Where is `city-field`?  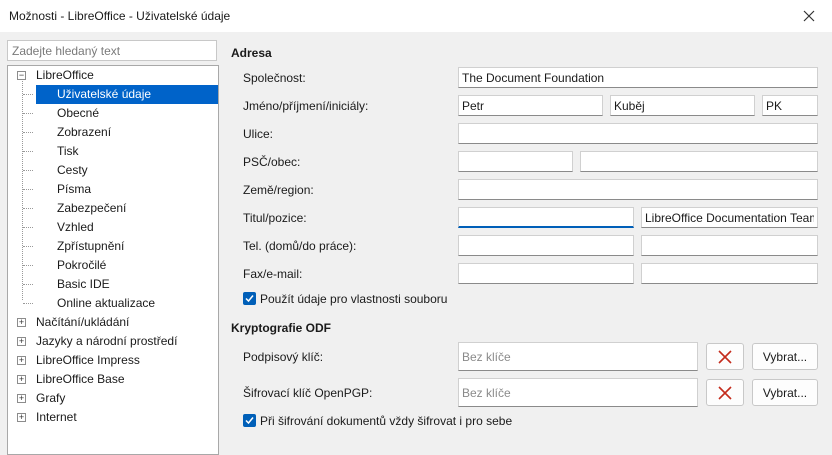
city-field is located at coordinates (699, 161).